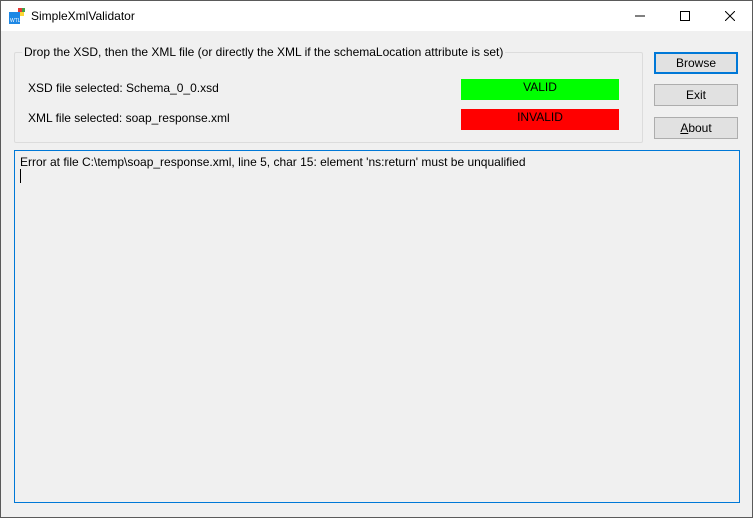 The image size is (753, 518). I want to click on xml-file-label: XML file selected: soap_response.xml, so click(129, 118).